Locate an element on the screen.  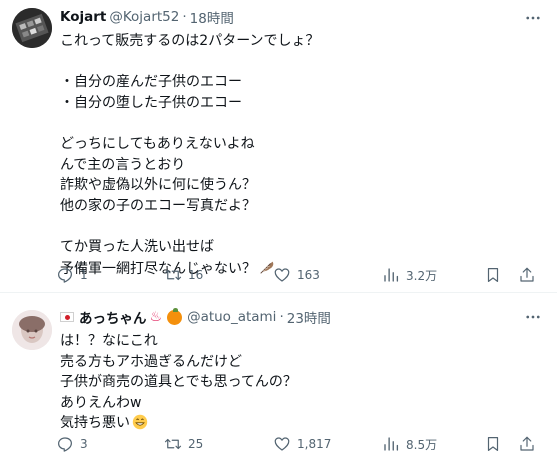
reply-button: 1 is located at coordinates (72, 275).